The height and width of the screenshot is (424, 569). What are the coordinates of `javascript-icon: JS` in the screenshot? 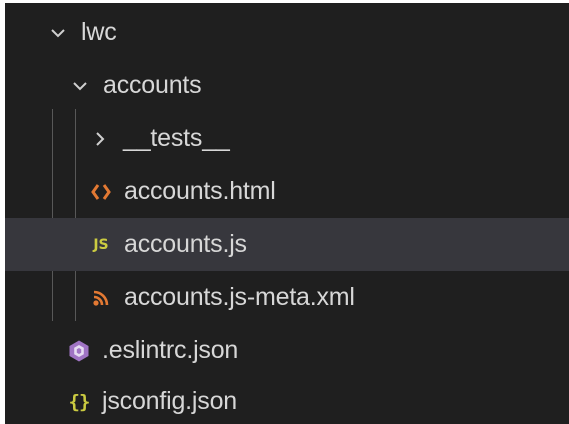 It's located at (101, 245).